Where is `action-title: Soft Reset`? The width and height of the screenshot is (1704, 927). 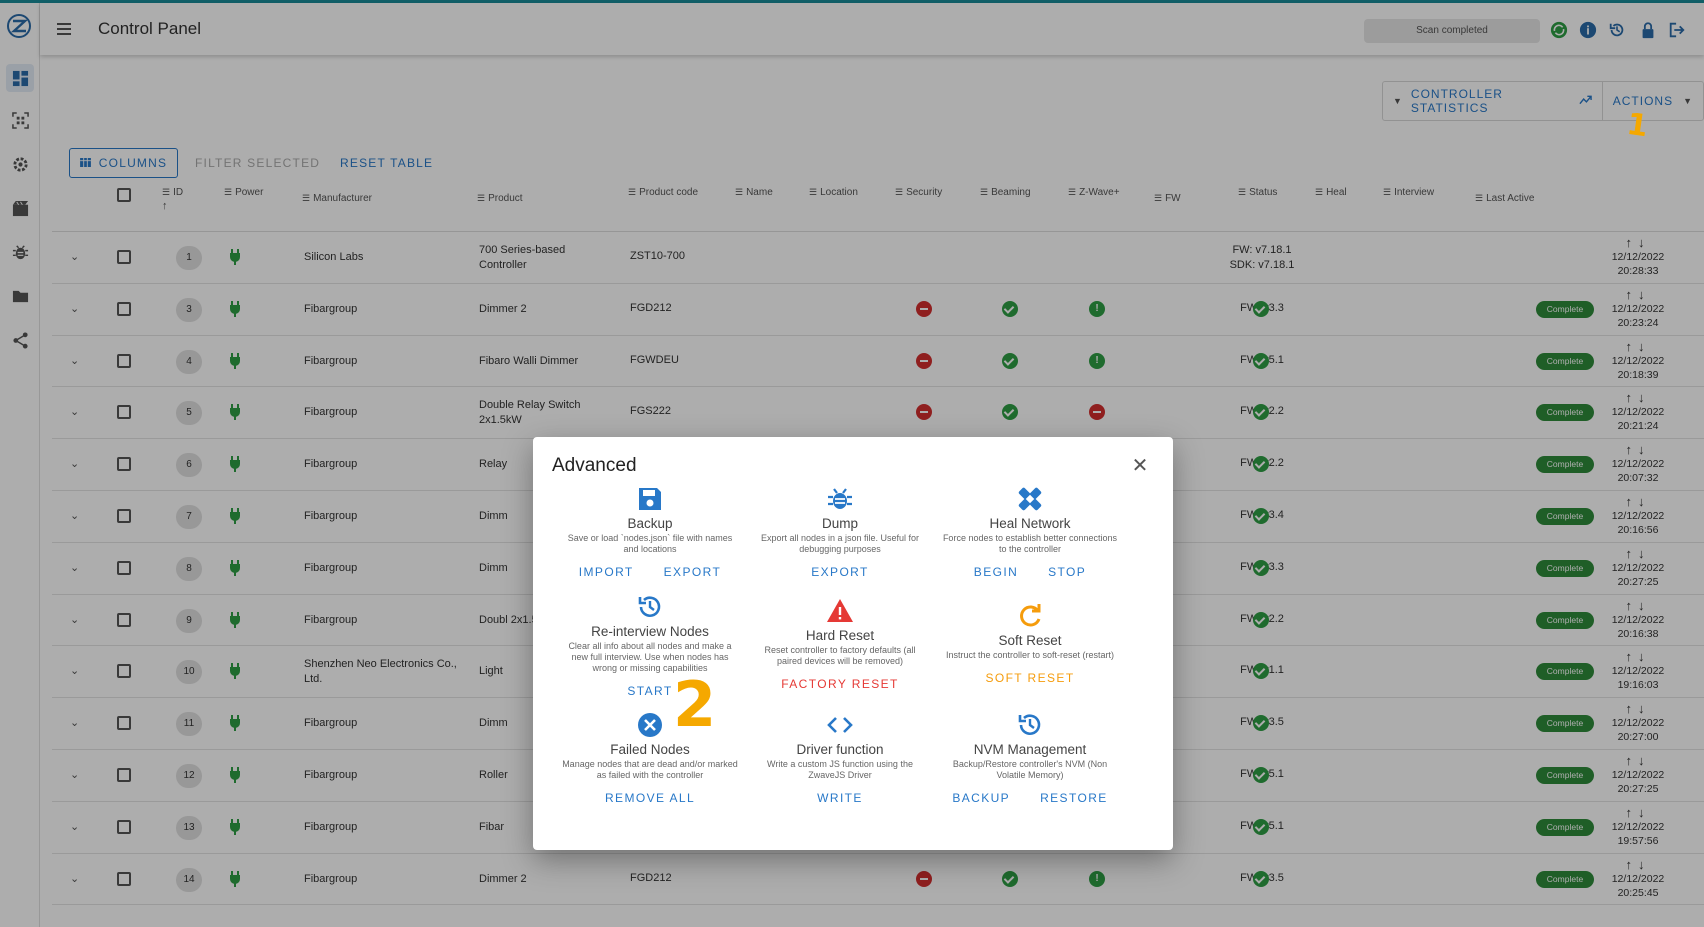
action-title: Soft Reset is located at coordinates (1030, 640).